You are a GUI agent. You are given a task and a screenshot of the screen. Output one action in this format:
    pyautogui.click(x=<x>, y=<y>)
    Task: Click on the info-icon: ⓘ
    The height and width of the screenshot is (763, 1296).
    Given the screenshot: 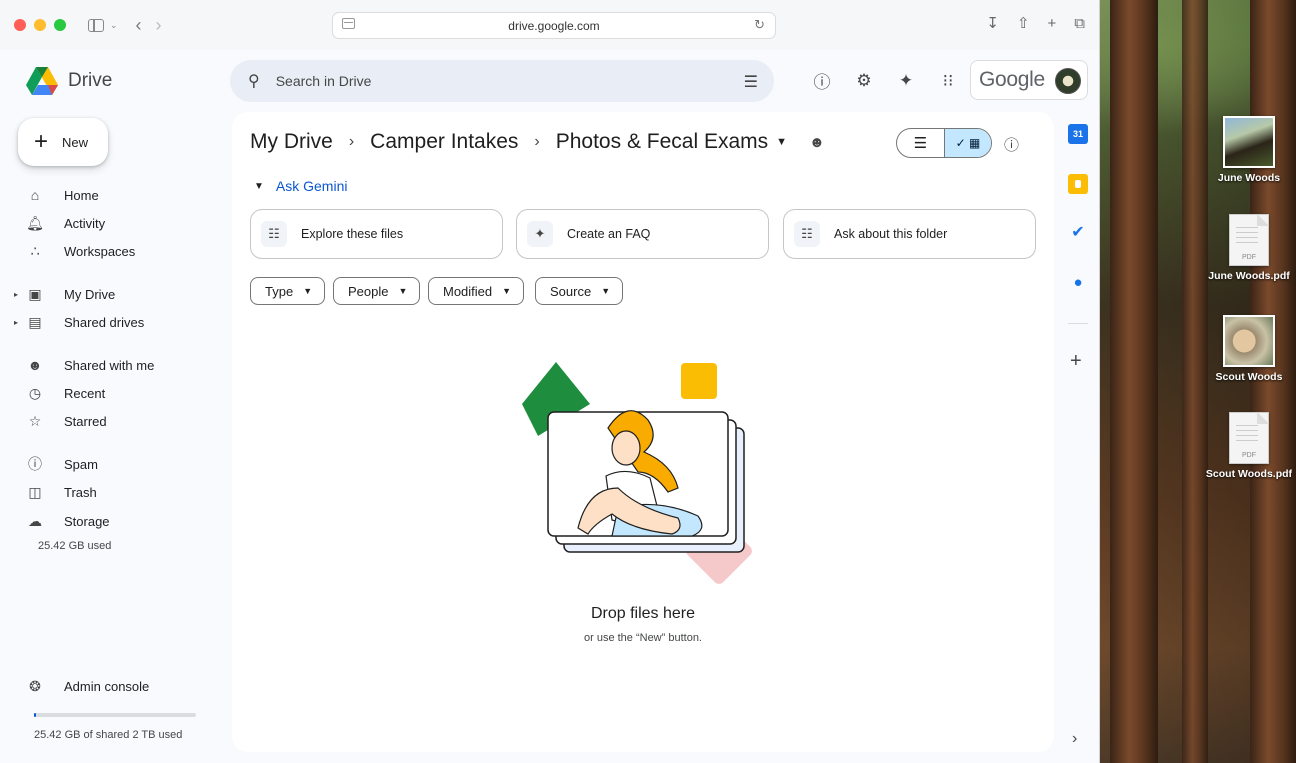 What is the action you would take?
    pyautogui.click(x=1011, y=144)
    